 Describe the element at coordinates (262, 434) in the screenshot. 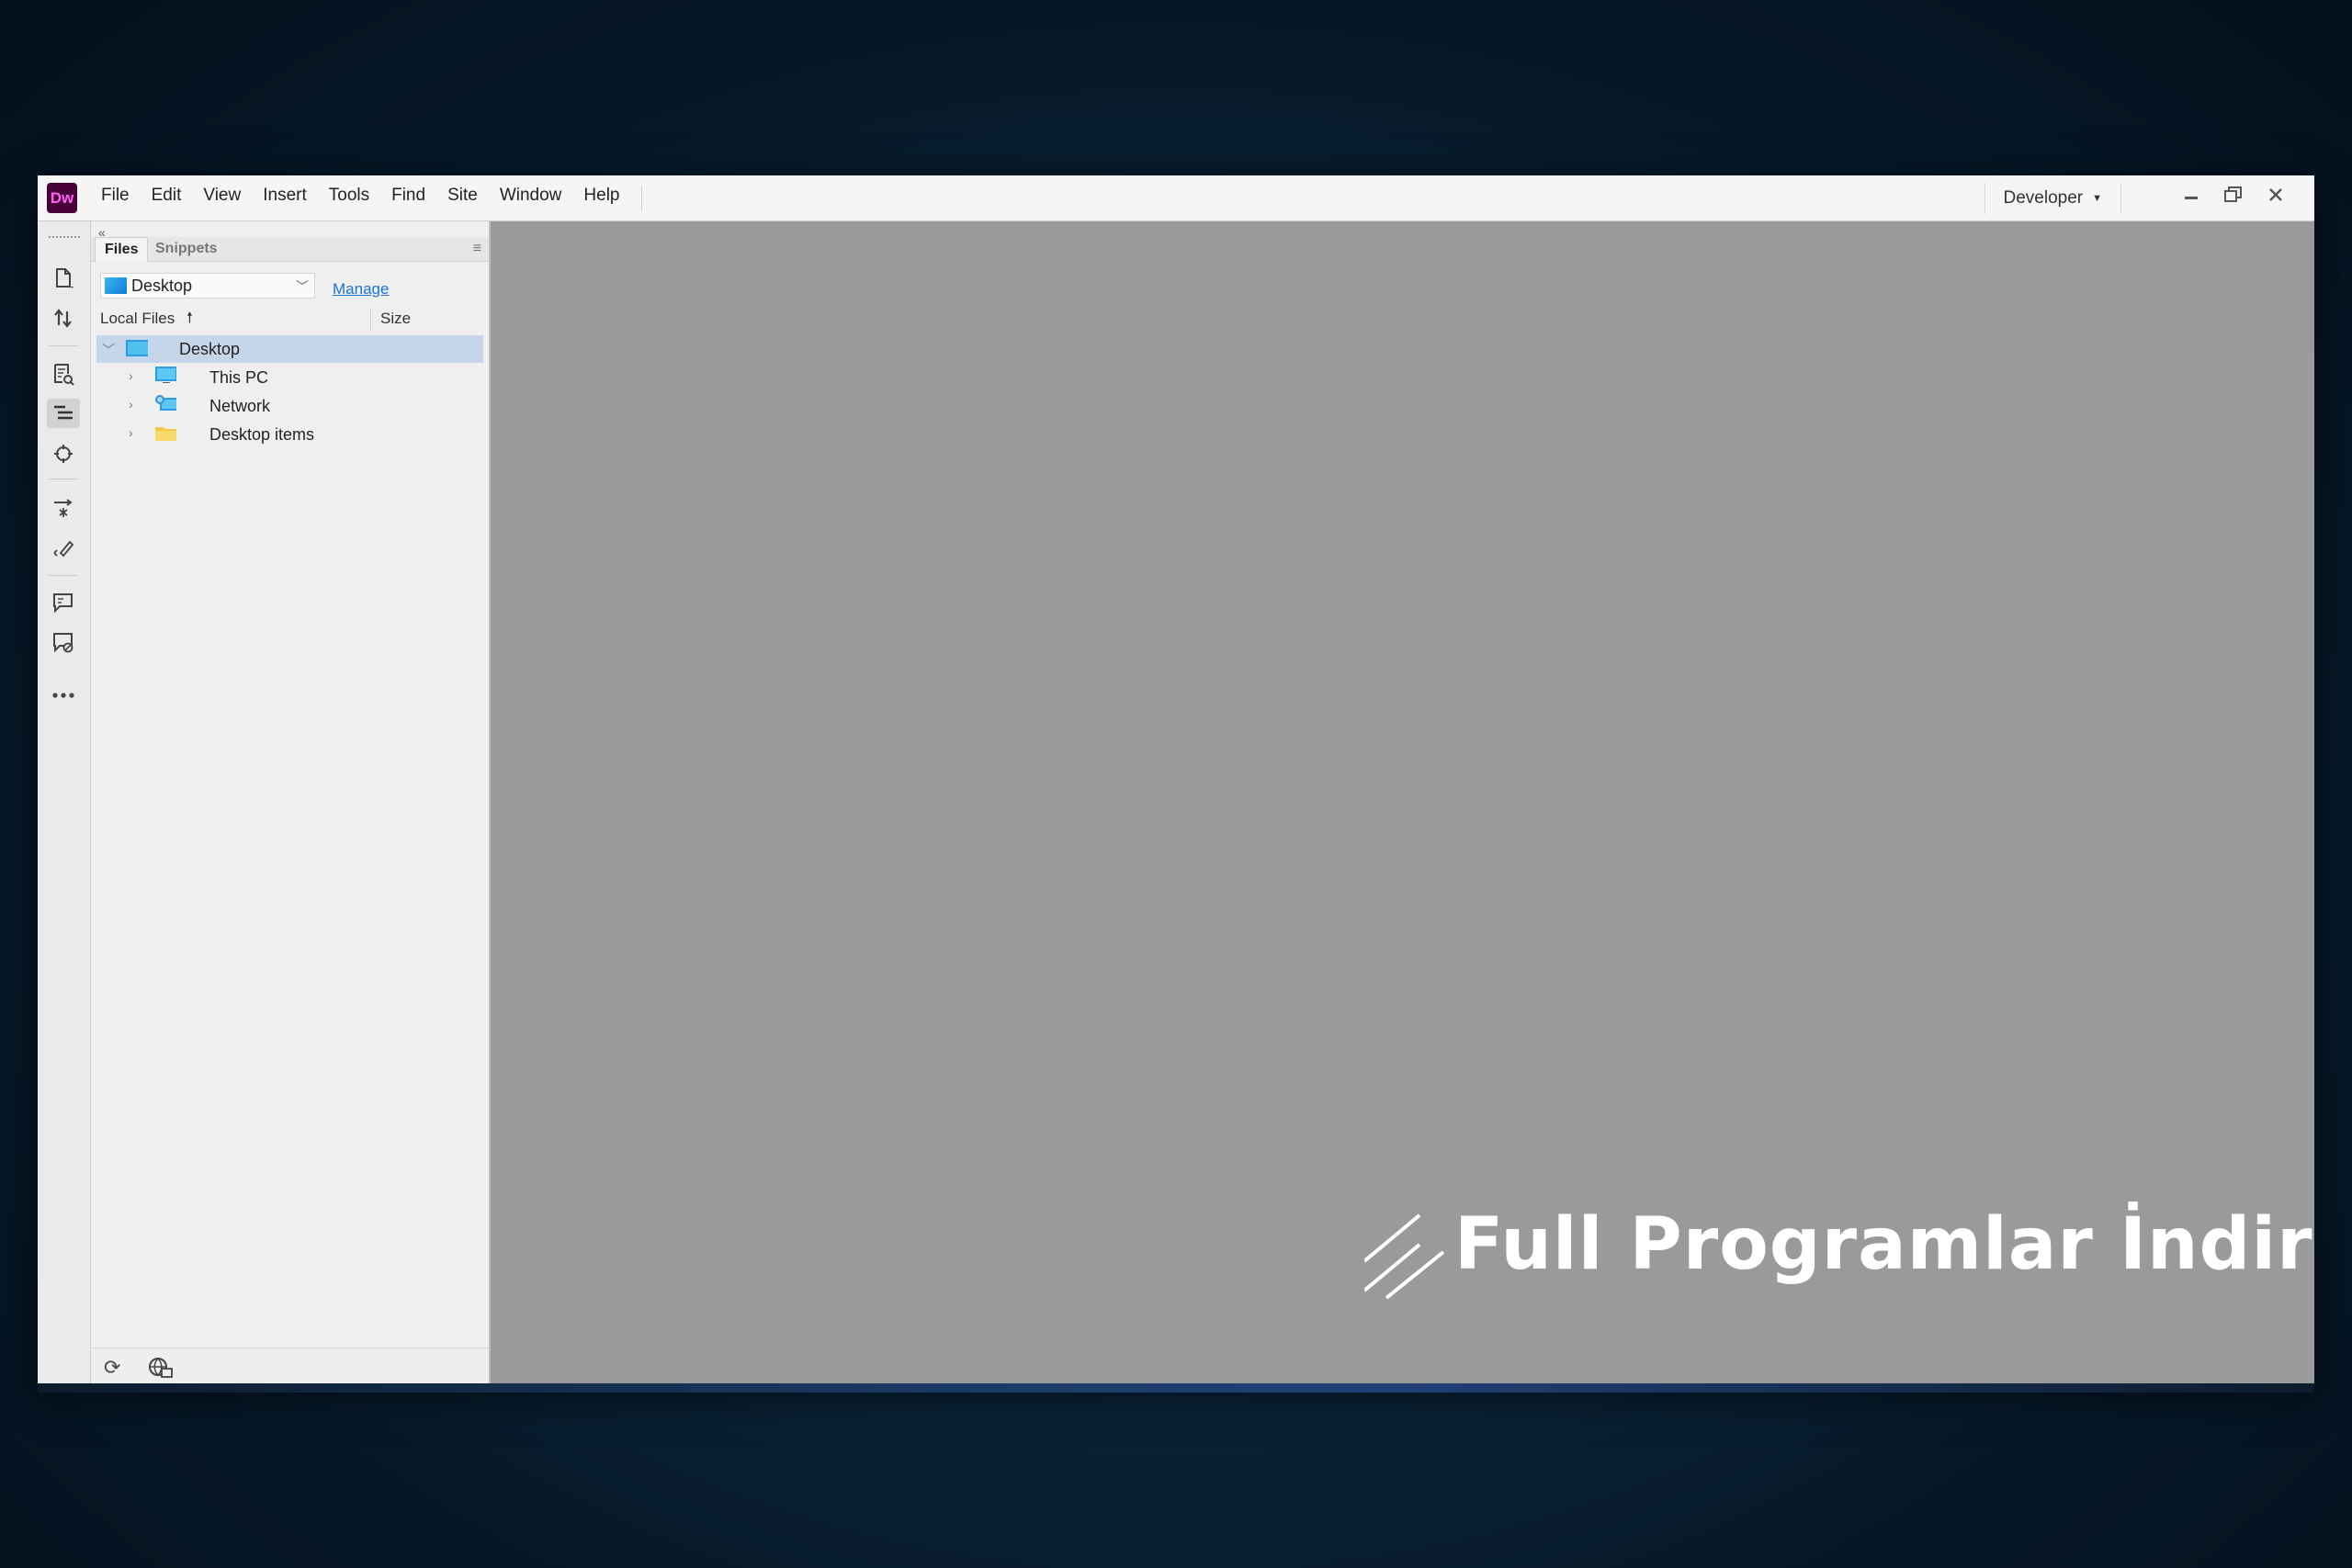

I see `tree-item-label: Desktop items` at that location.